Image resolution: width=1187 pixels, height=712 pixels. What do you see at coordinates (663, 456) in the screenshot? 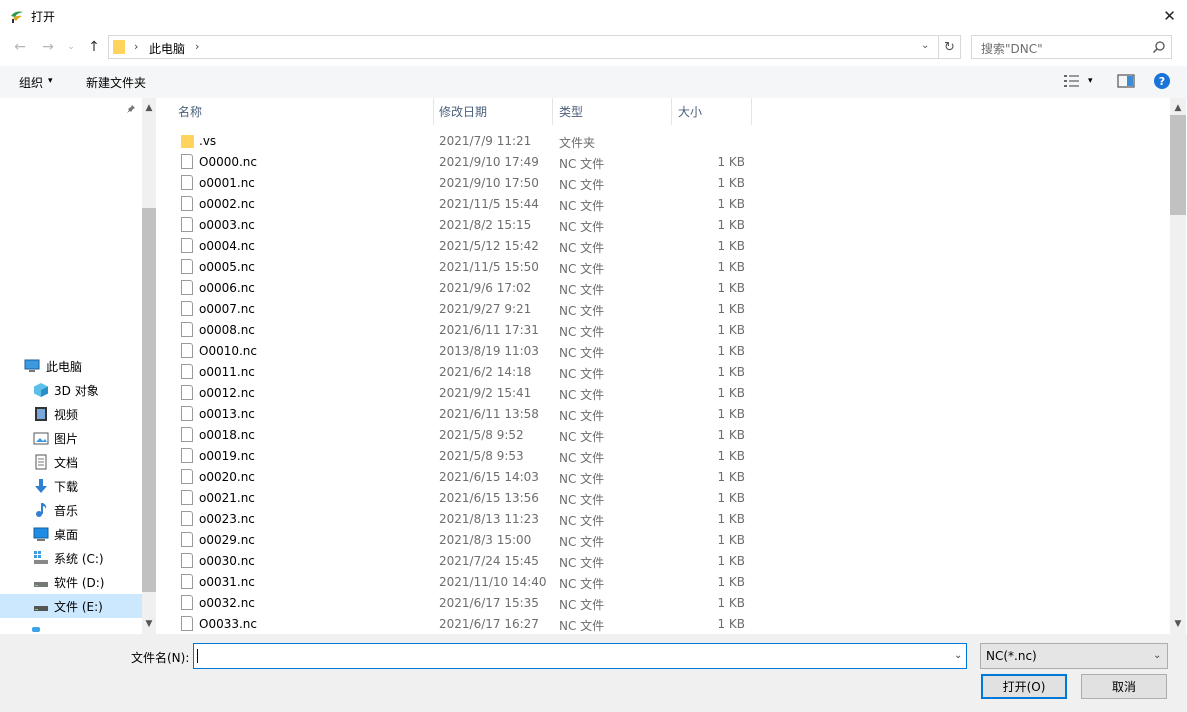
I see `file-row: o0019.nc 2021/5/8 9:53 NC 文件 1 KB` at bounding box center [663, 456].